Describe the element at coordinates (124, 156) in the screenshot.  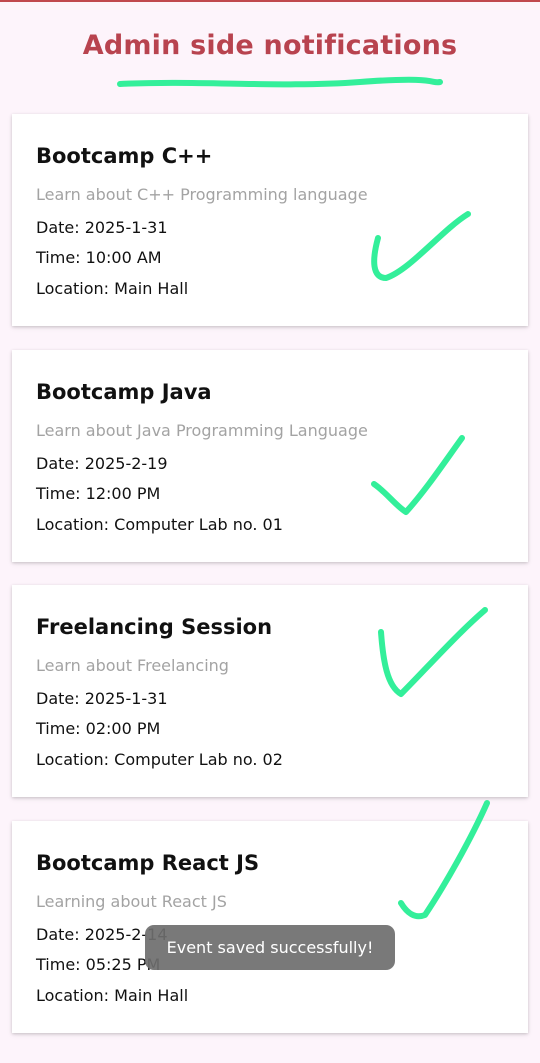
I see `notification-title: Bootcamp C++` at that location.